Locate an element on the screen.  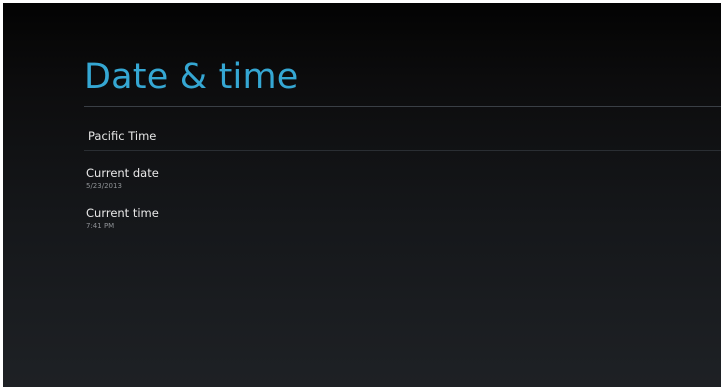
timezone-label: Pacific Time is located at coordinates (122, 136).